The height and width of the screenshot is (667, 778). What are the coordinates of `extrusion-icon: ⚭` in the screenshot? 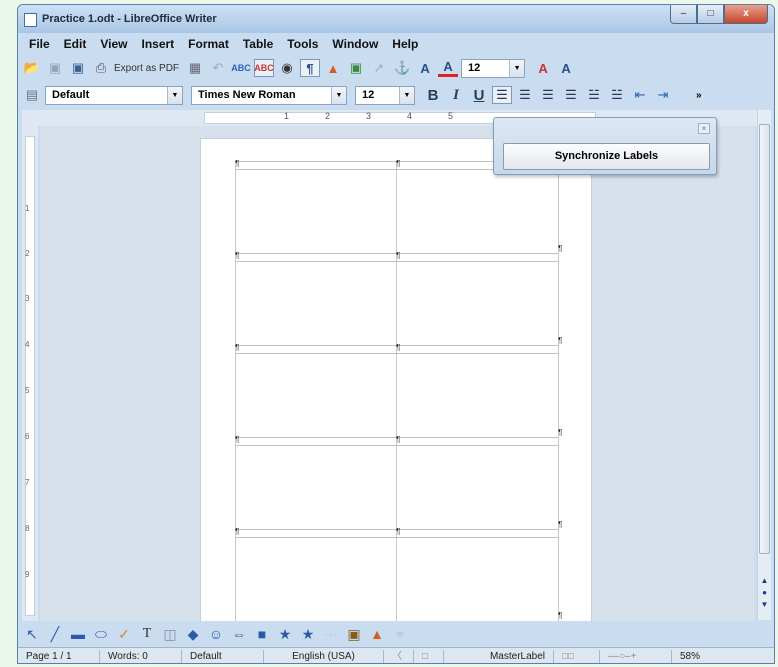 It's located at (400, 634).